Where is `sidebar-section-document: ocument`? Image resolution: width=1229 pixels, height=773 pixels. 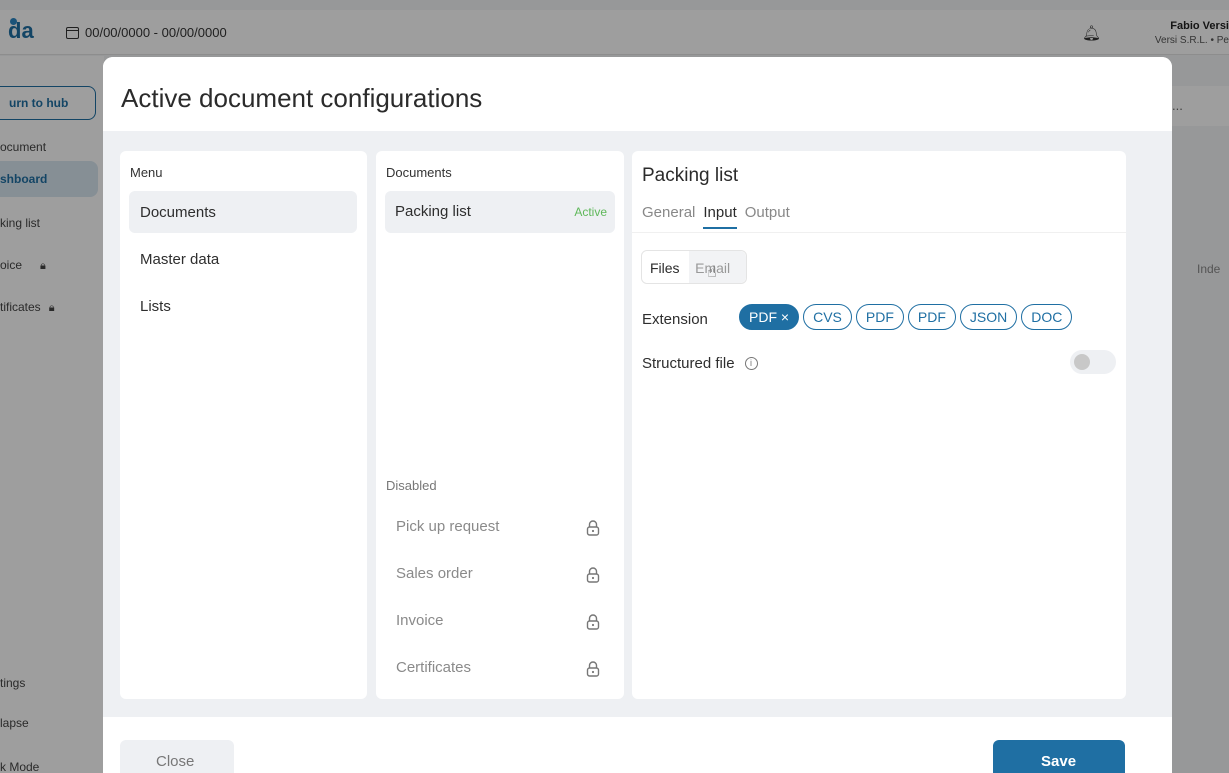
sidebar-section-document: ocument is located at coordinates (23, 147).